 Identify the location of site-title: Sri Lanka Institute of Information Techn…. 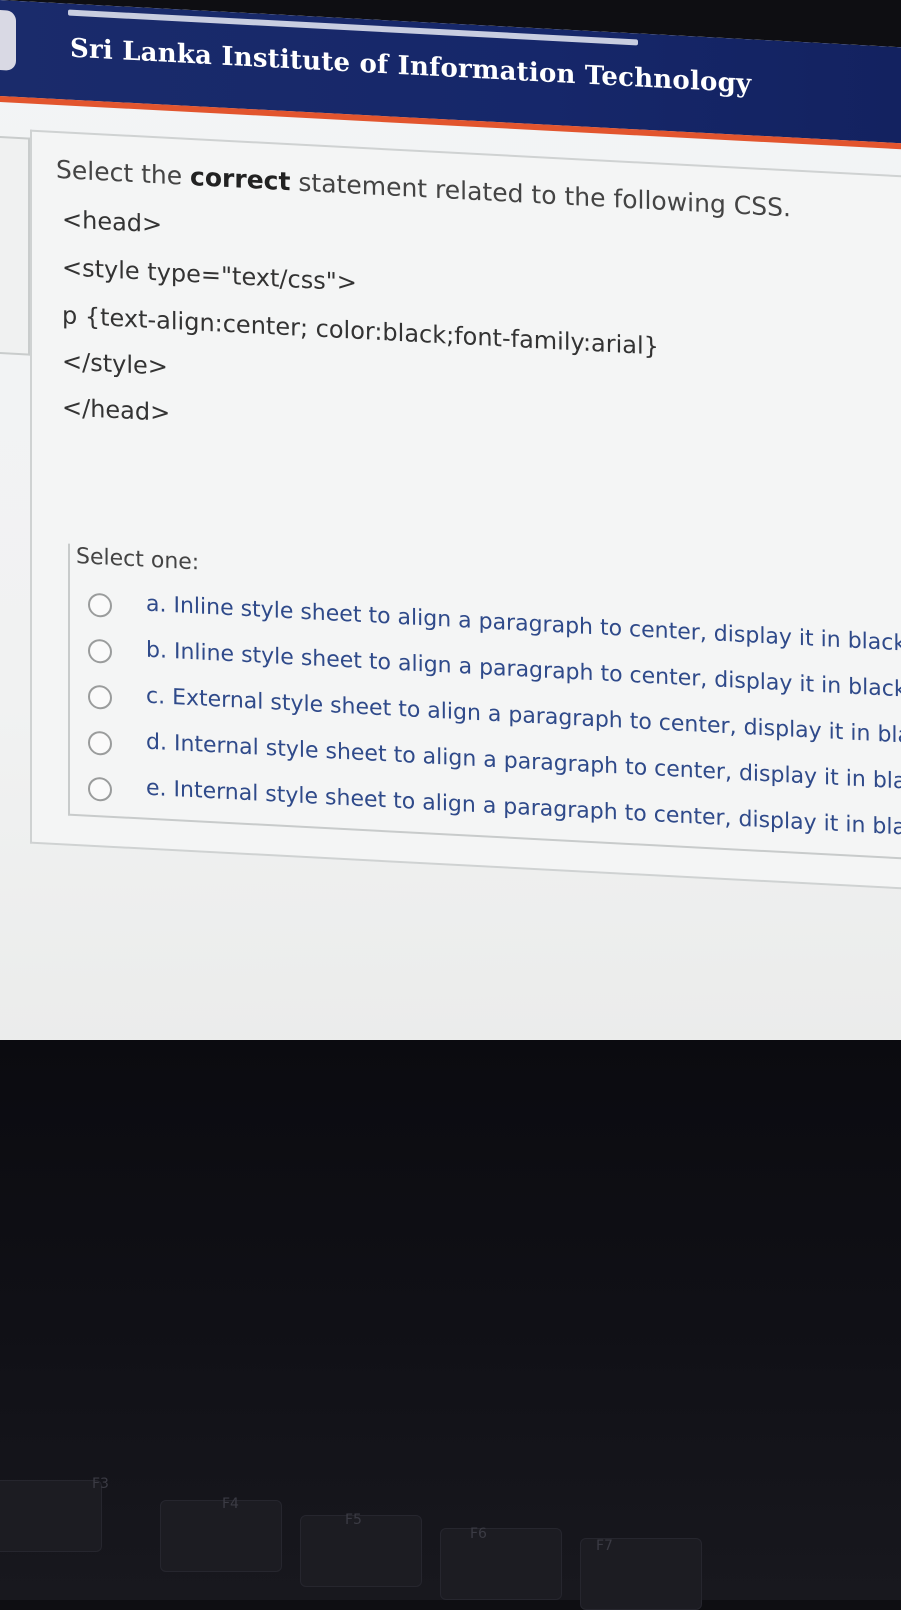
(411, 66).